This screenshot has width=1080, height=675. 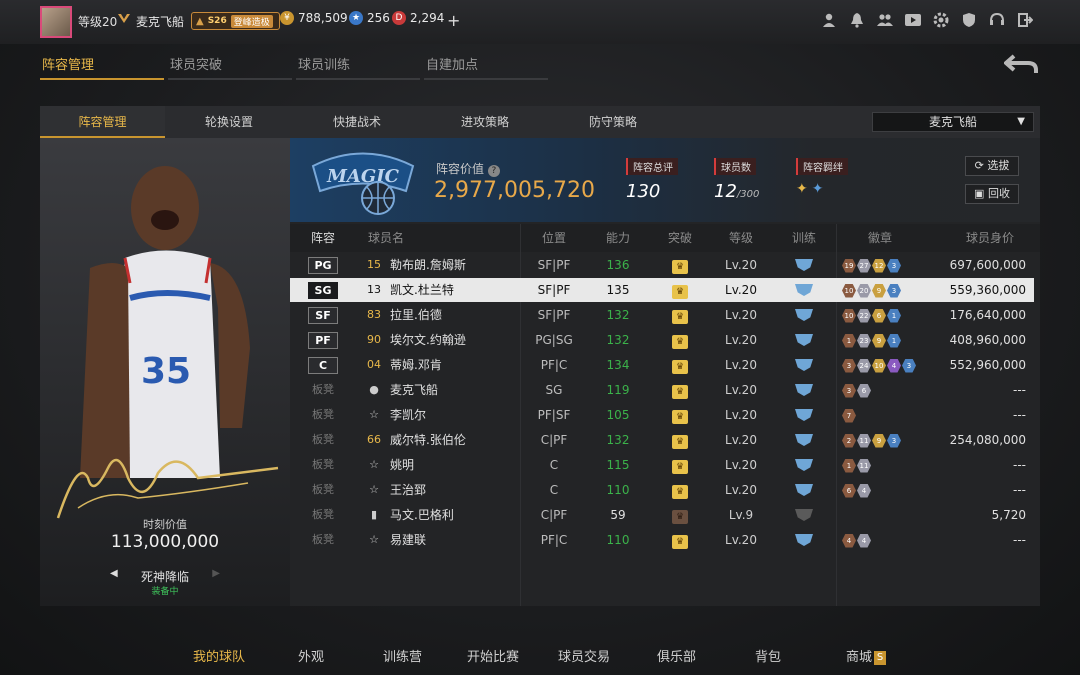 I want to click on badges-cell: 7, so click(x=883, y=415).